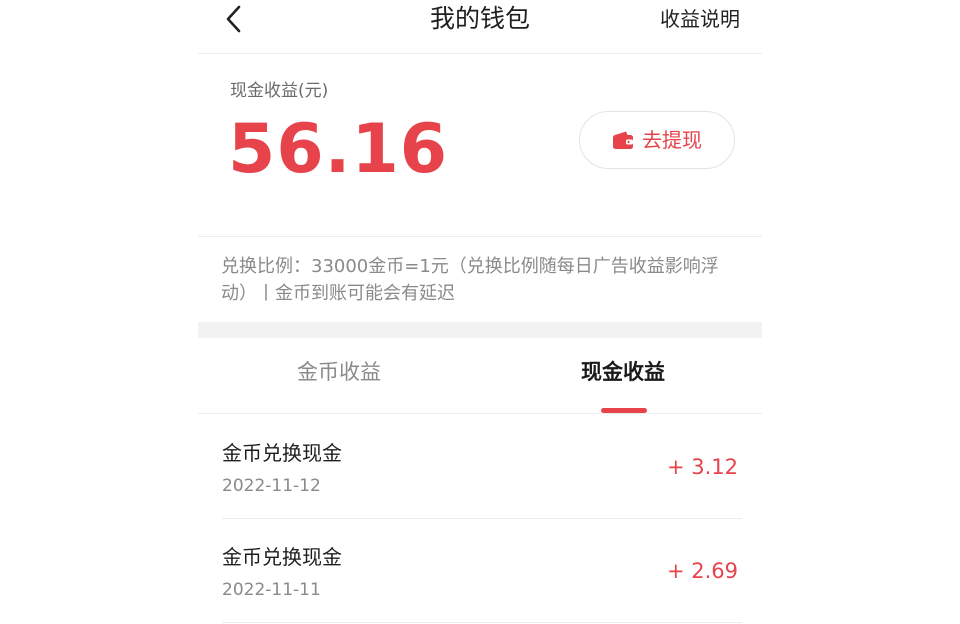 This screenshot has width=960, height=624. I want to click on balance-amount: 56.16, so click(338, 149).